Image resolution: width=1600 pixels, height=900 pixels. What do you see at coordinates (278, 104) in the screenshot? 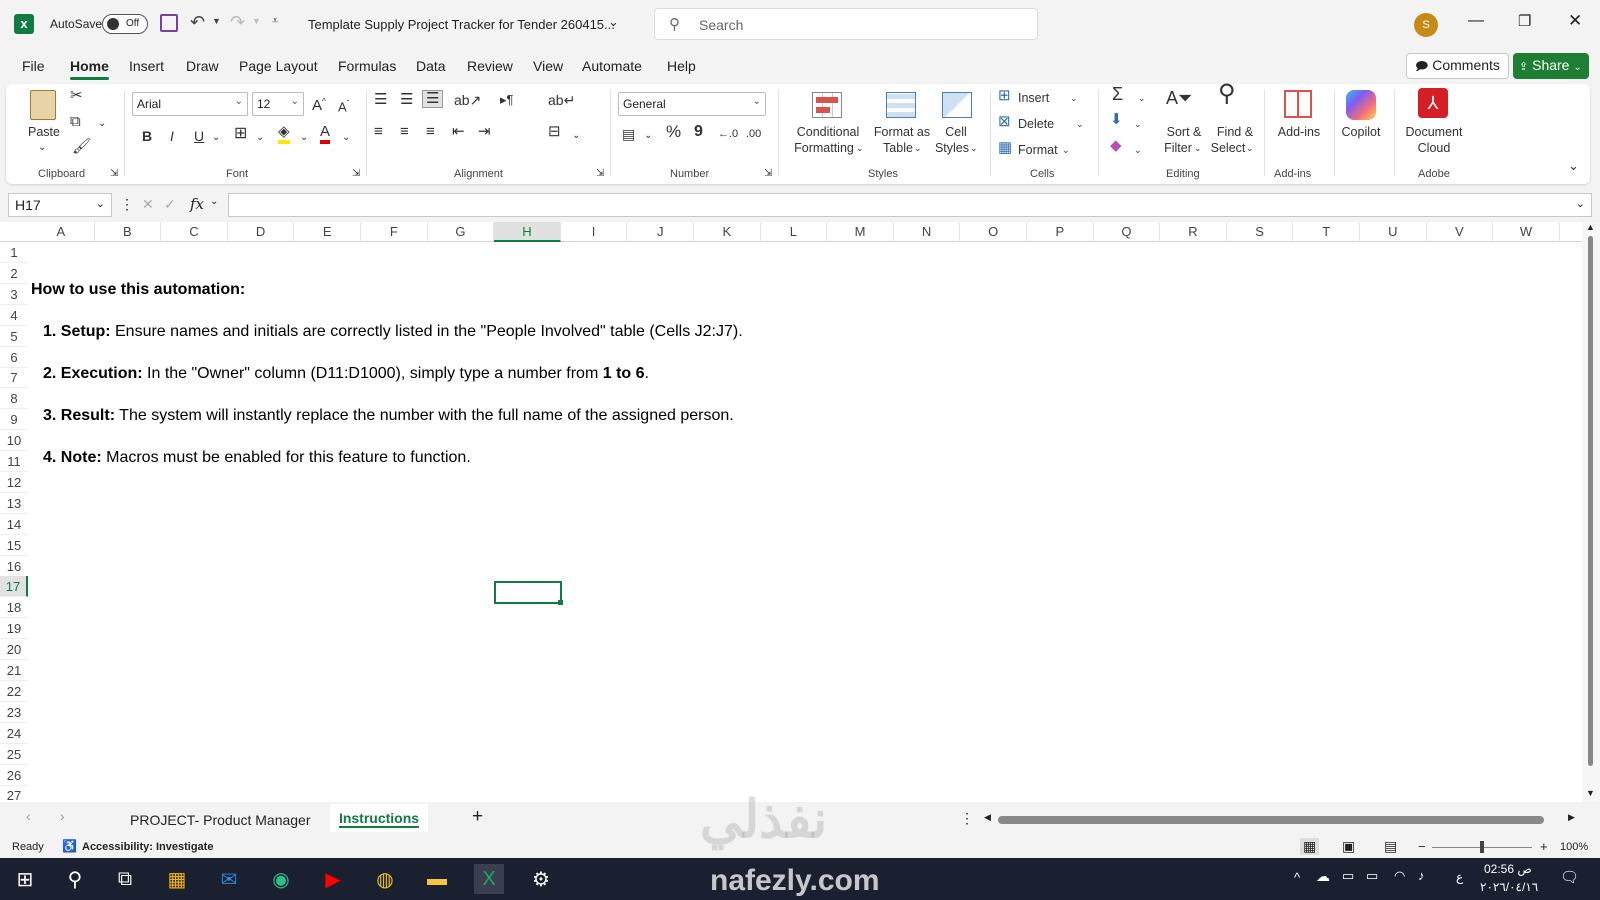
I see `font-size-select: 12 ⌄` at bounding box center [278, 104].